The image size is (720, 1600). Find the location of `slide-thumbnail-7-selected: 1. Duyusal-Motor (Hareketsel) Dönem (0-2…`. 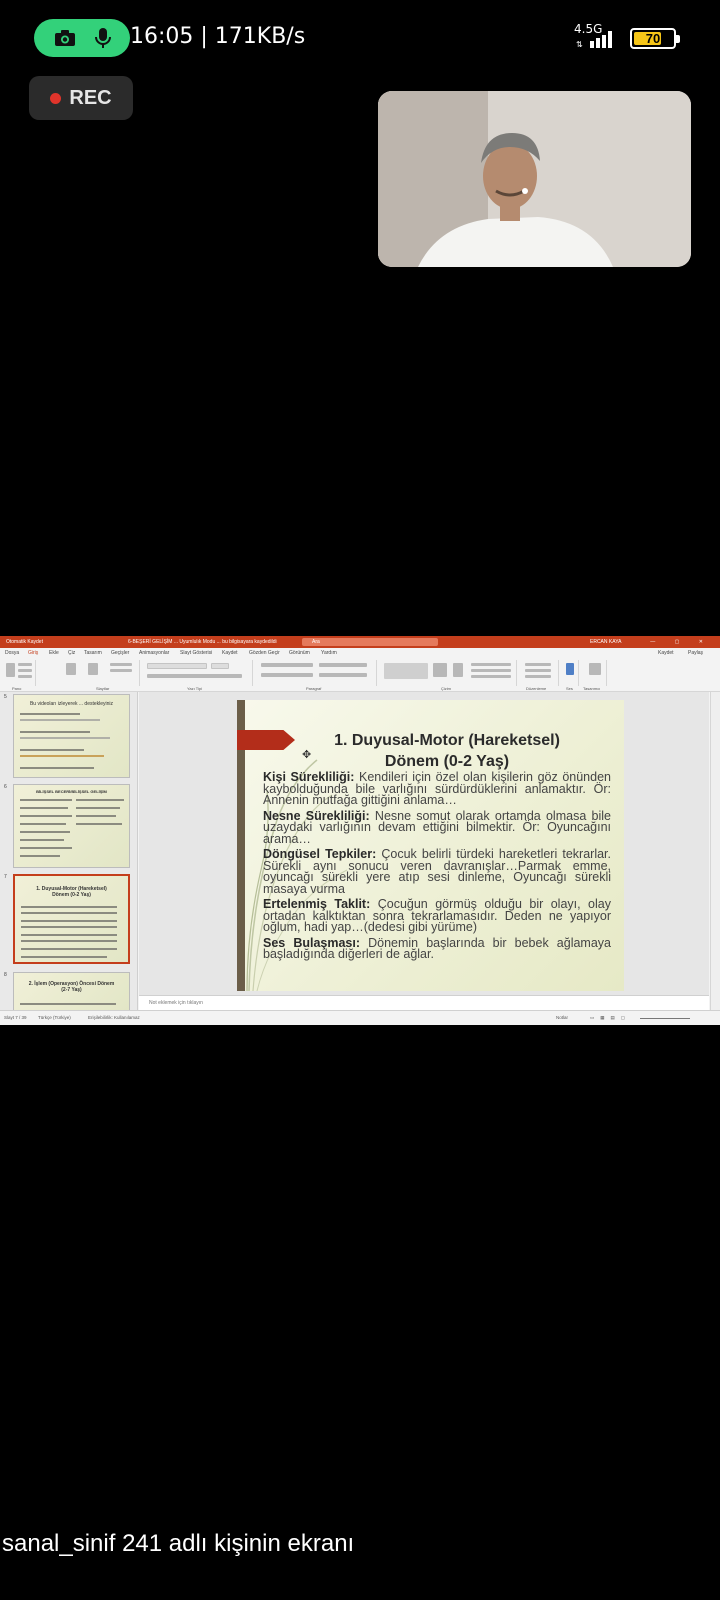

slide-thumbnail-7-selected: 1. Duyusal-Motor (Hareketsel) Dönem (0-2… is located at coordinates (71, 919).